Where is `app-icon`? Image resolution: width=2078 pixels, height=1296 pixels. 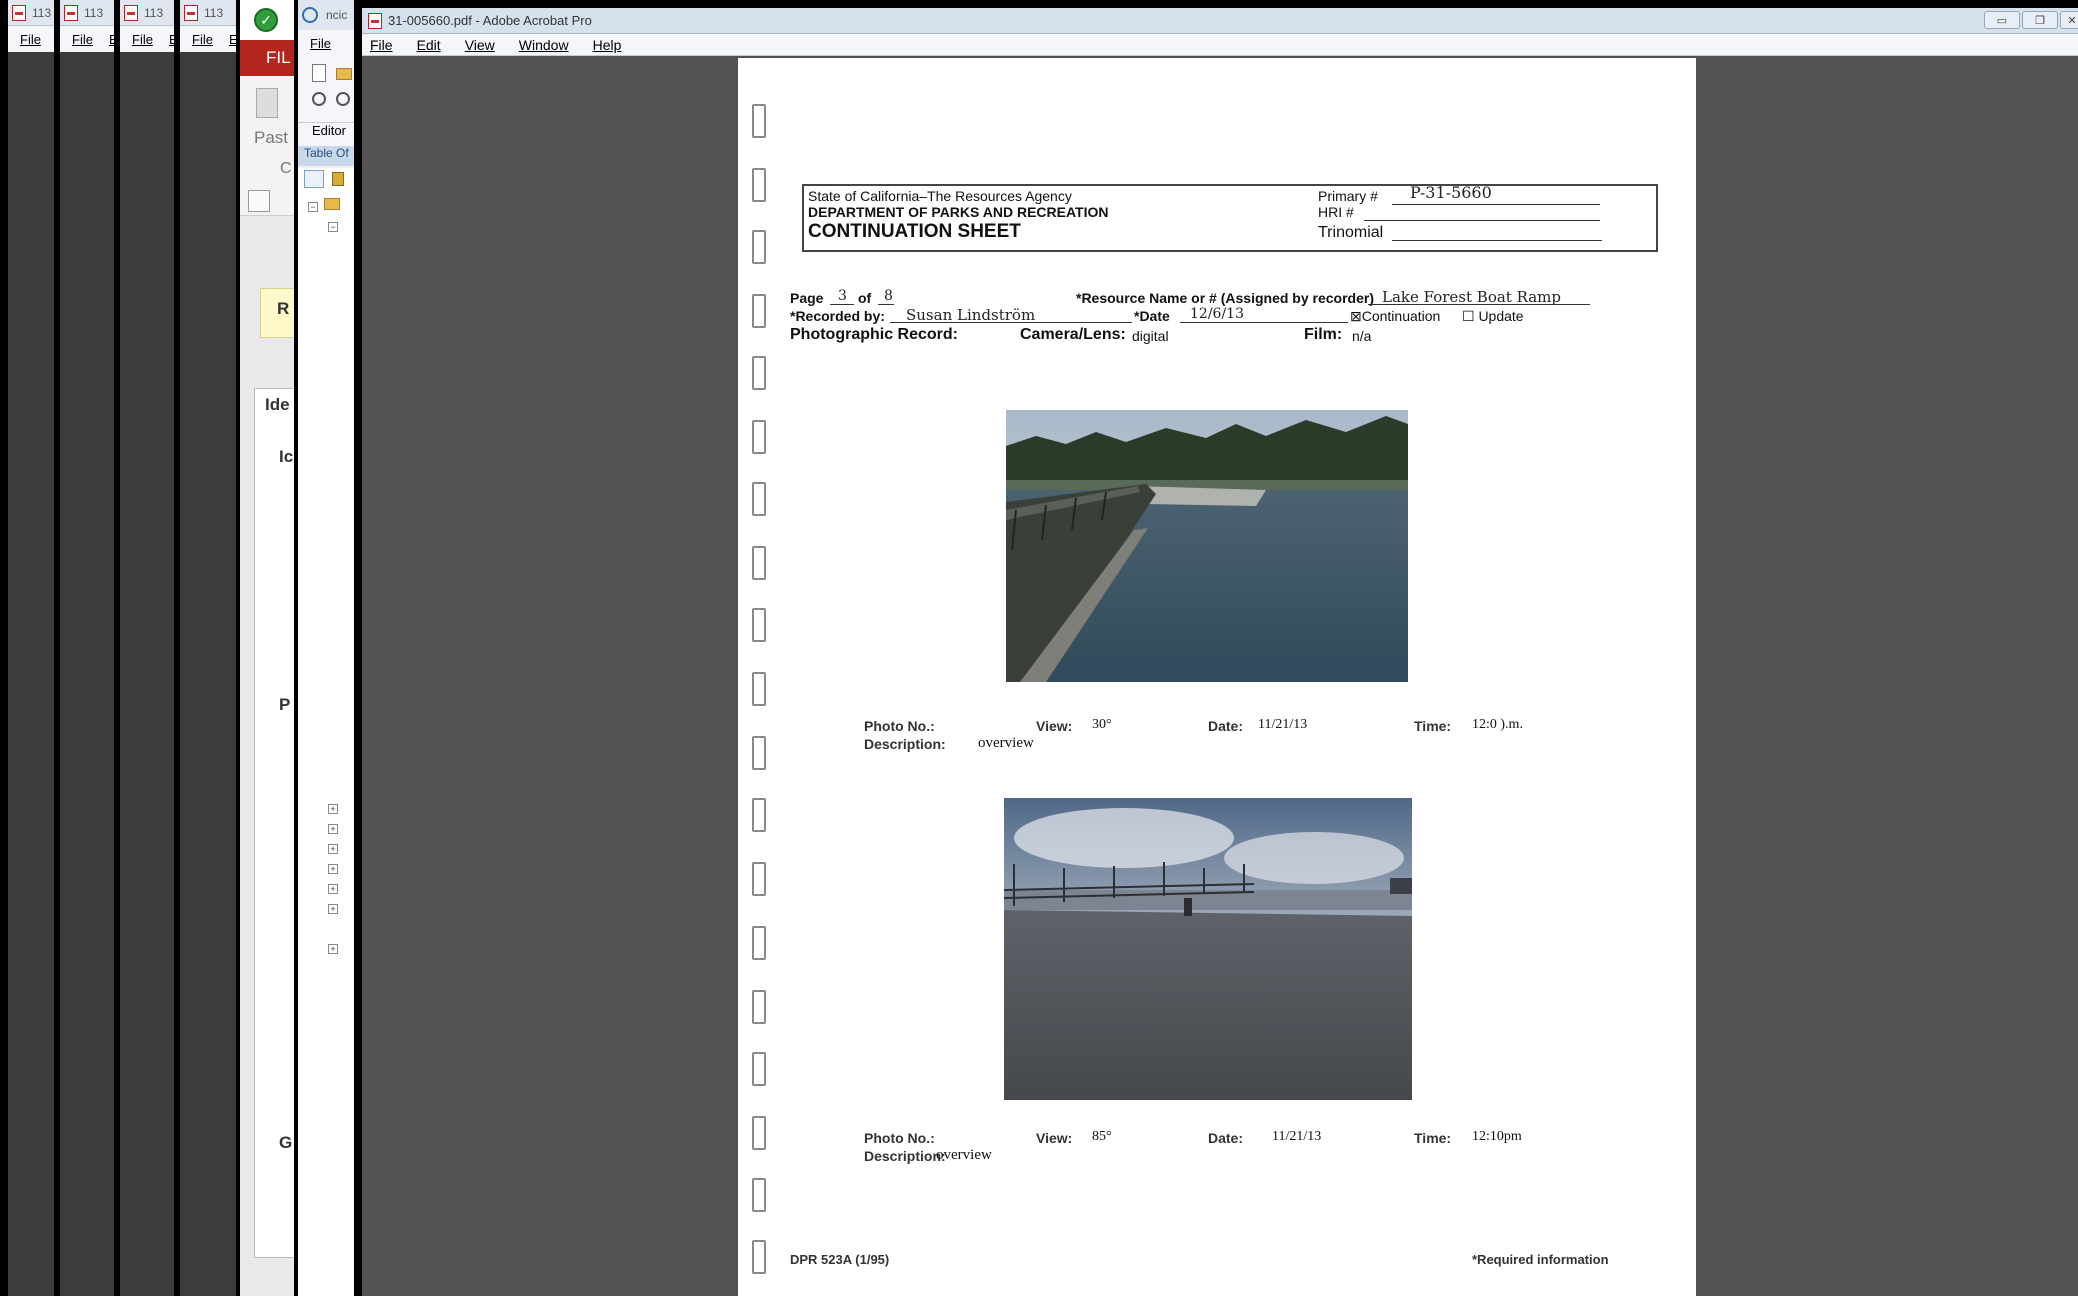 app-icon is located at coordinates (310, 15).